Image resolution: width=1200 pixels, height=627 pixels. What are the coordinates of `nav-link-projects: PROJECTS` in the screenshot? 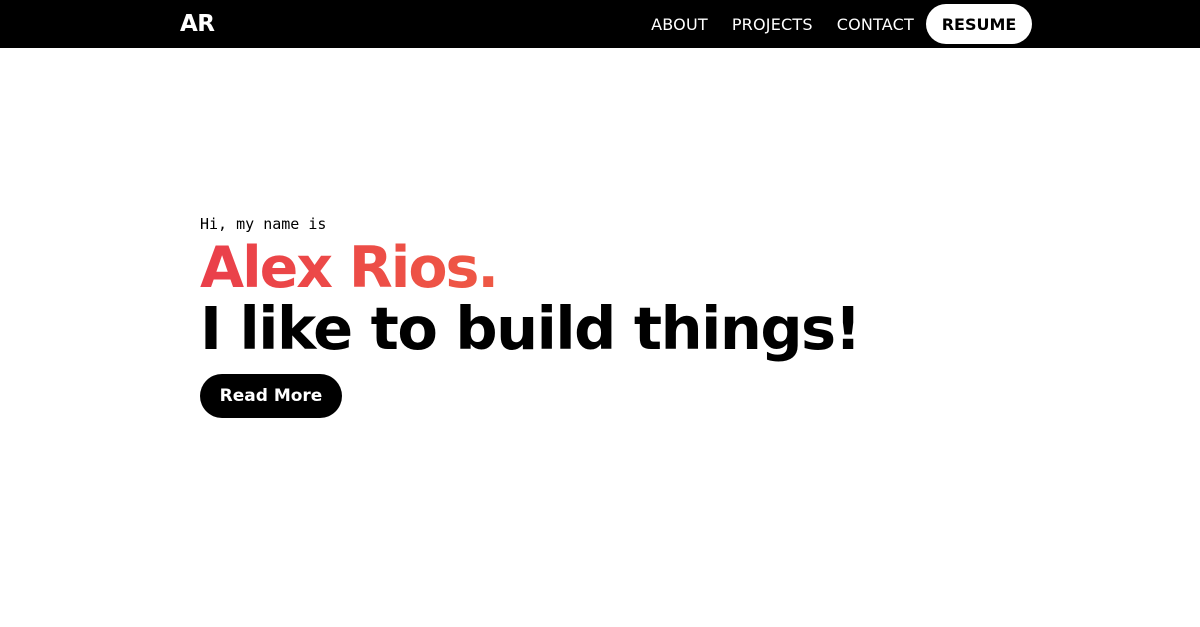 It's located at (772, 24).